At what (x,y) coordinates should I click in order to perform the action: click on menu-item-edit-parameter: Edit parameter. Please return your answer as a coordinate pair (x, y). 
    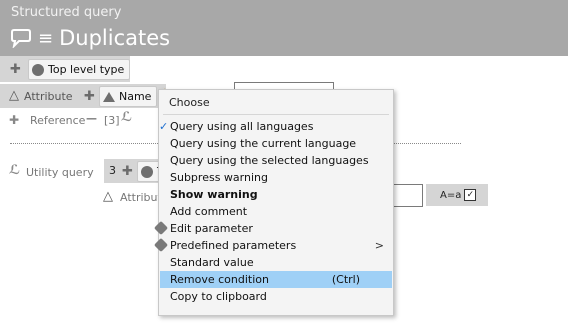
    Looking at the image, I should click on (272, 228).